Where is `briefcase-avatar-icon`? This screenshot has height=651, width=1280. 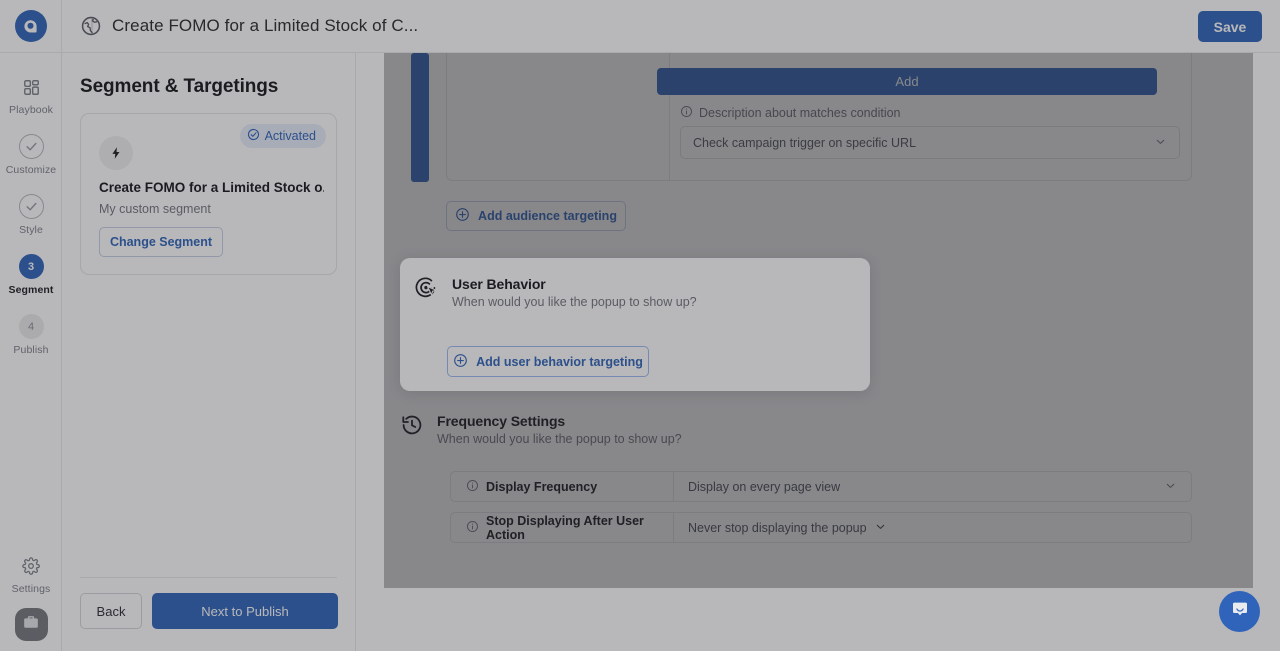 briefcase-avatar-icon is located at coordinates (31, 624).